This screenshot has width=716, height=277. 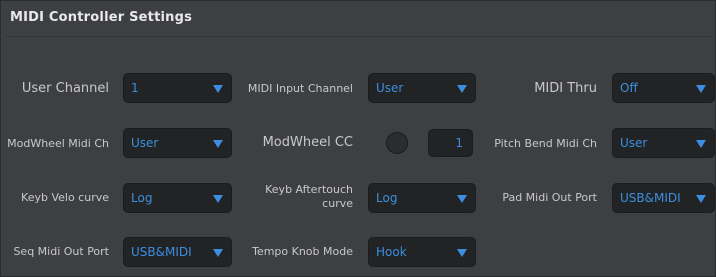 I want to click on tempo-knob-mode-label: Tempo Knob Mode, so click(x=302, y=251).